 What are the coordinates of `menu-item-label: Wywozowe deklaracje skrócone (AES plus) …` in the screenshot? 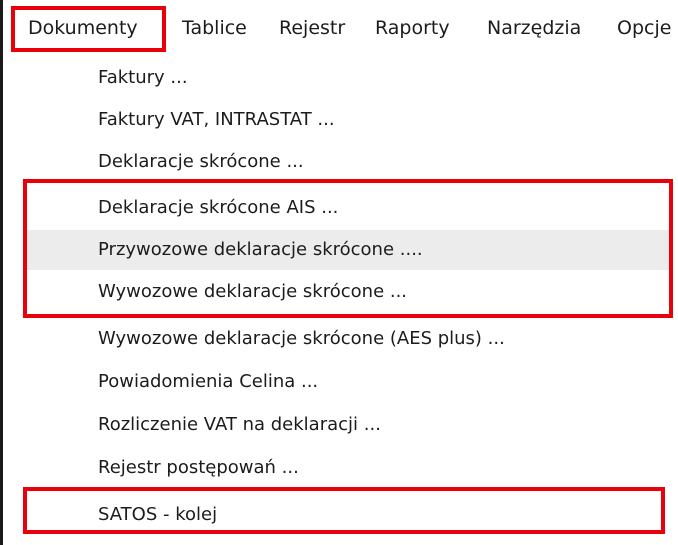 It's located at (301, 338).